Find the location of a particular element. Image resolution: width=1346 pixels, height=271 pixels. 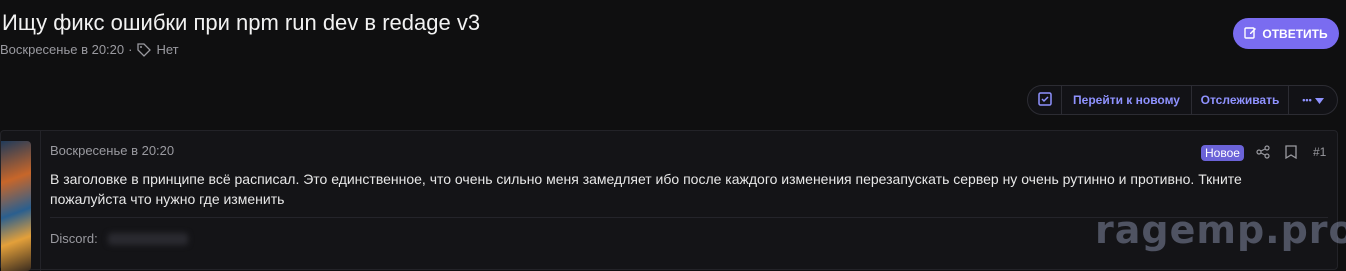

post-date: Воскресенье в 20:20 is located at coordinates (112, 150).